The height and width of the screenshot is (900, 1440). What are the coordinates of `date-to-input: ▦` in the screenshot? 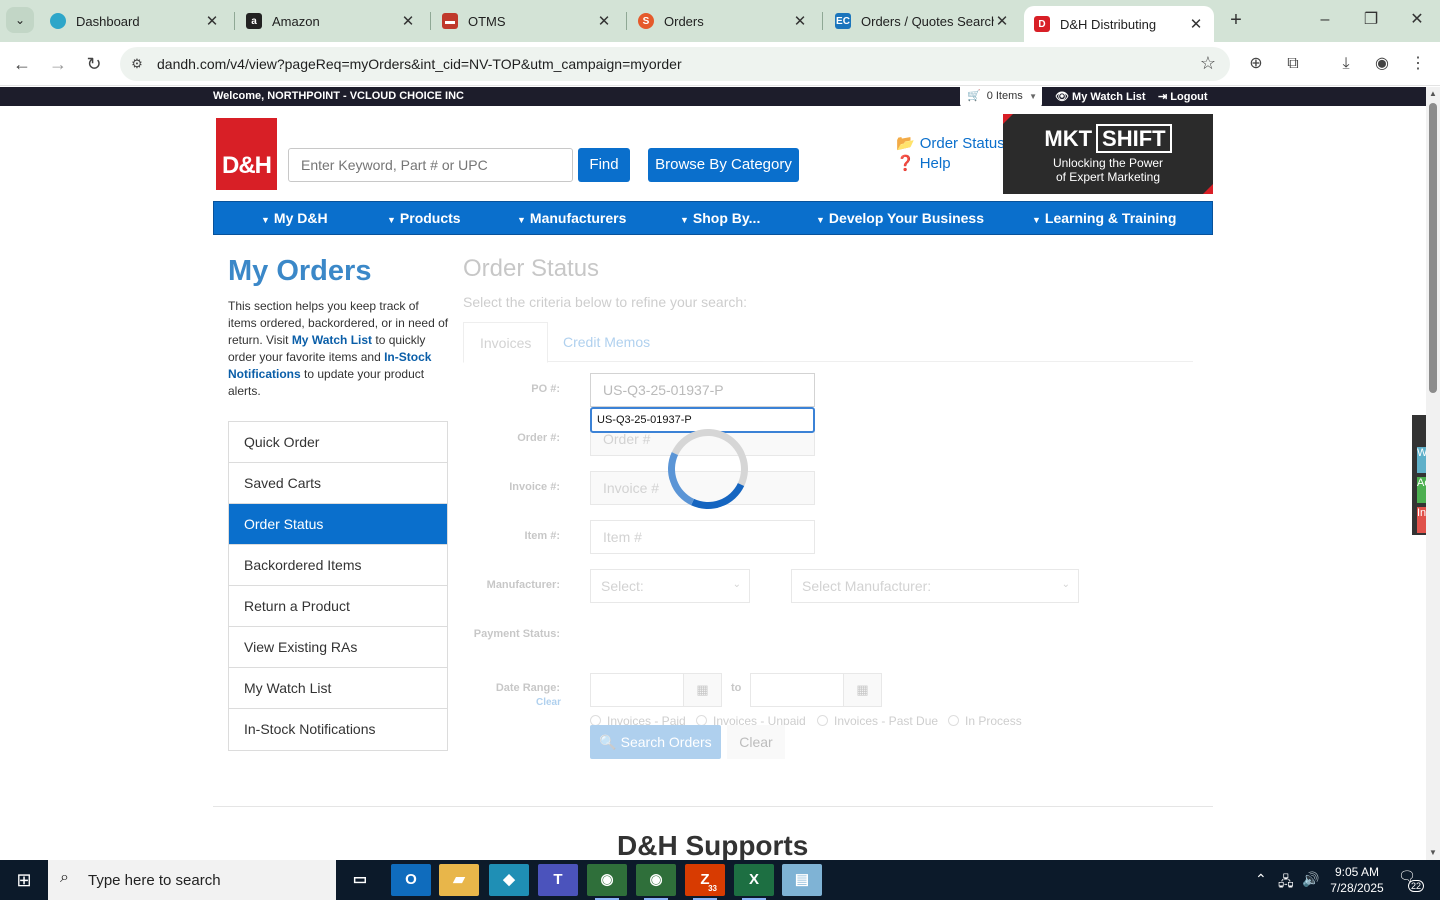 It's located at (816, 690).